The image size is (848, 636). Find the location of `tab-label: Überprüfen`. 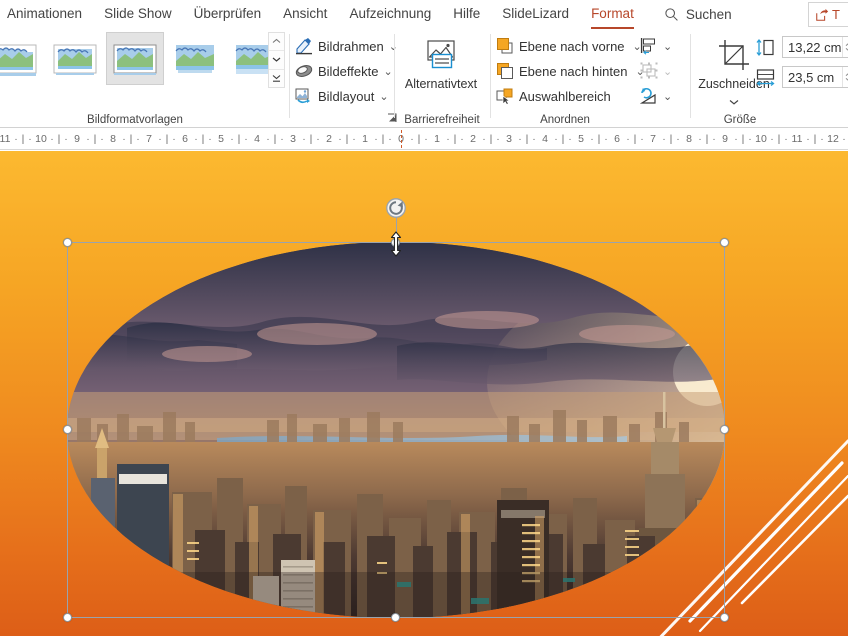

tab-label: Überprüfen is located at coordinates (227, 13).